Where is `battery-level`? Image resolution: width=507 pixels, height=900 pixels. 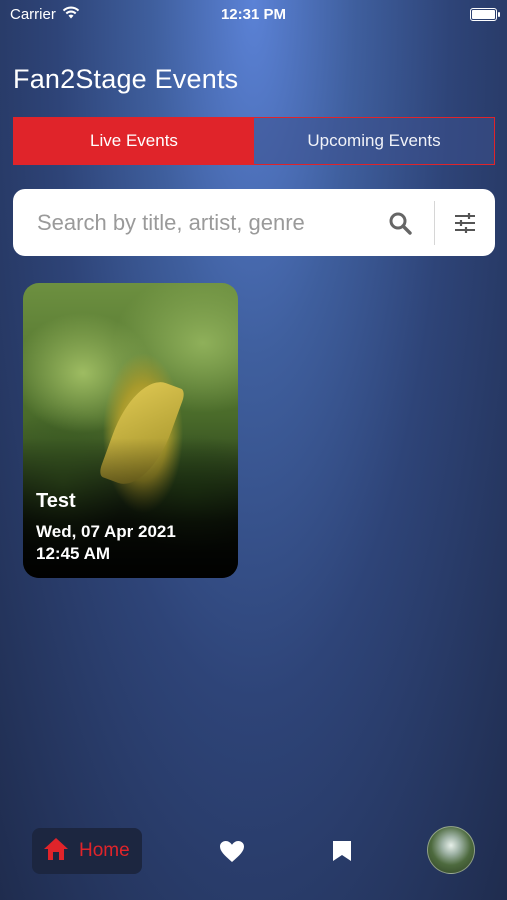 battery-level is located at coordinates (483, 14).